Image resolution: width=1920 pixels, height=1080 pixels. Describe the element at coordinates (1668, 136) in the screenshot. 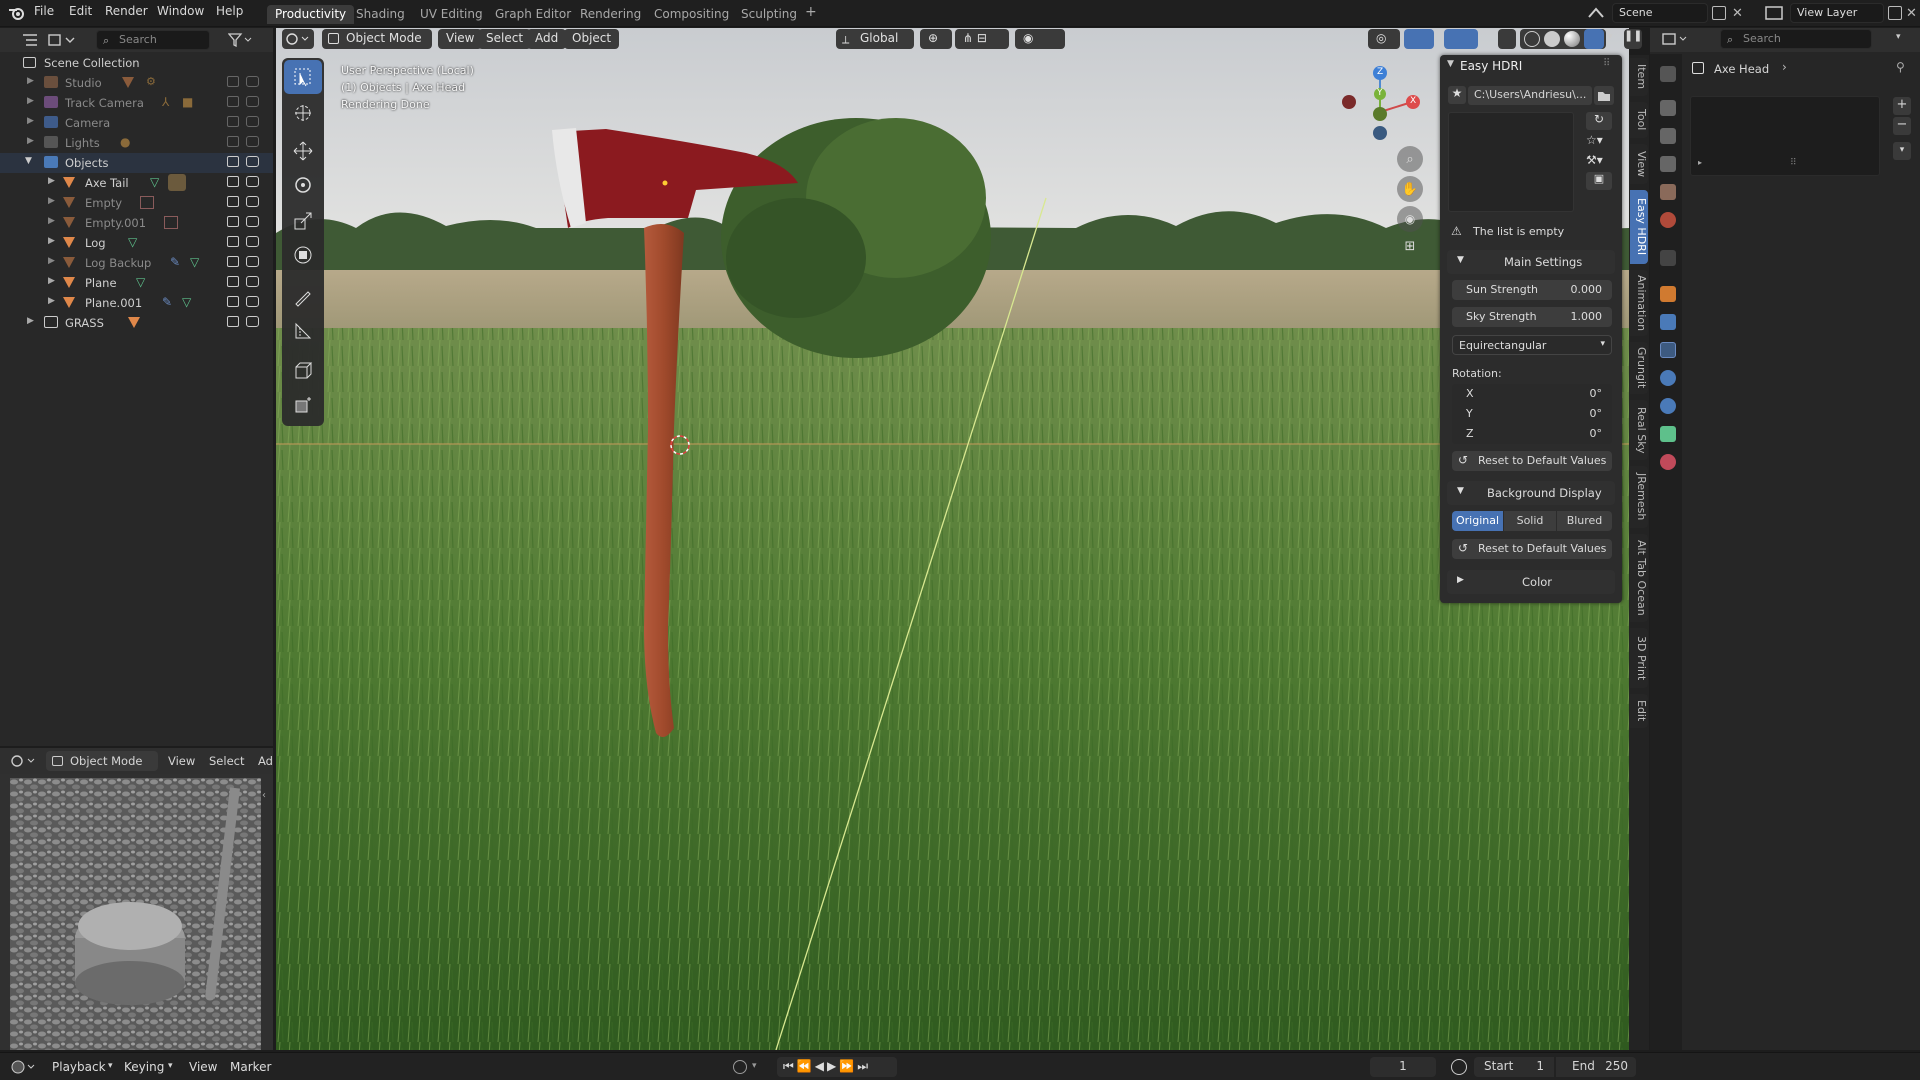

I see `output-properties-icon` at that location.